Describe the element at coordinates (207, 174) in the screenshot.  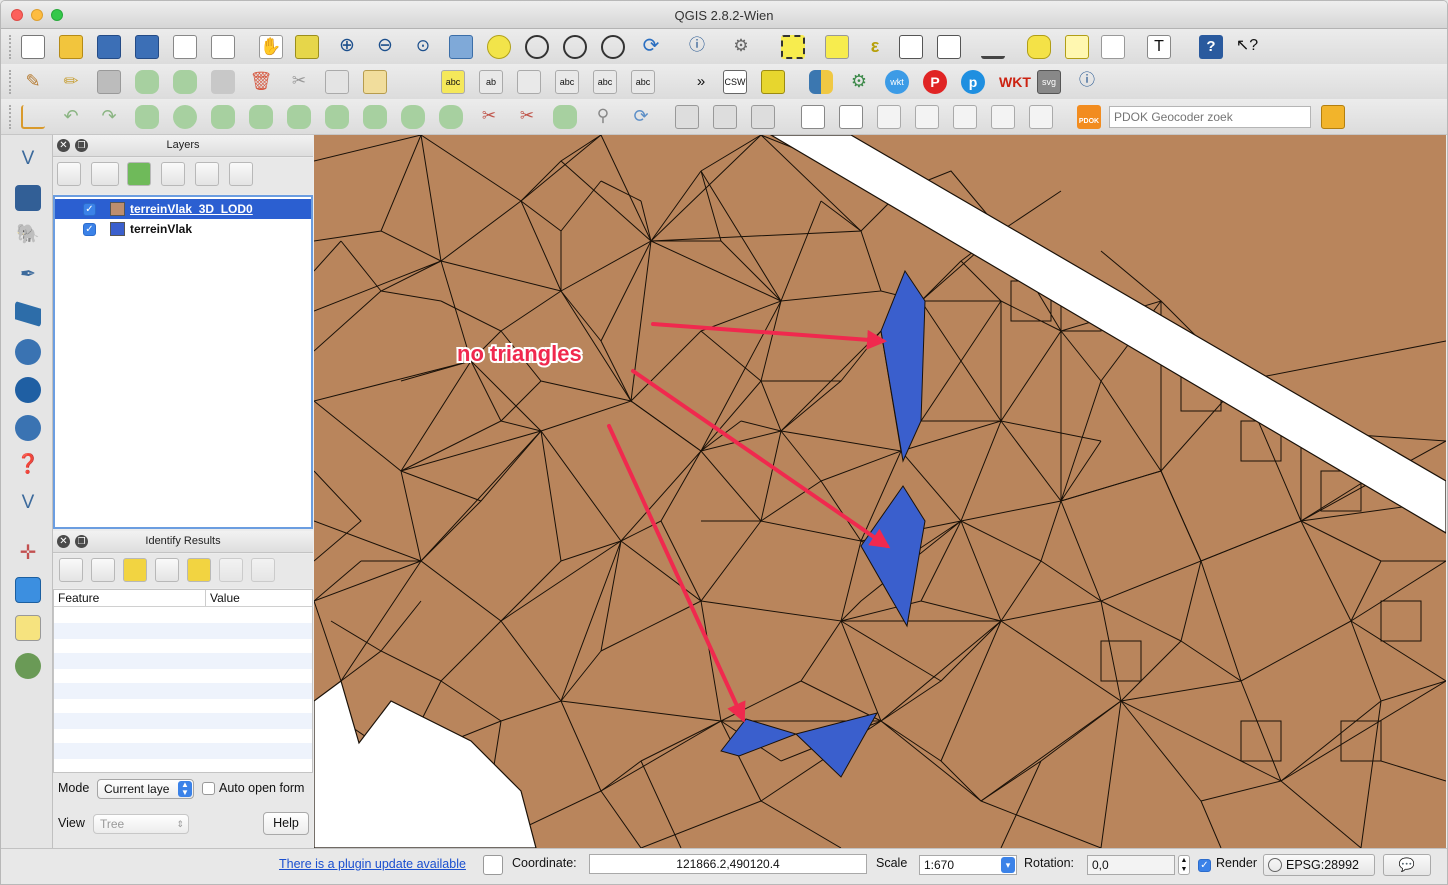
I see `collapse-all-icon` at that location.